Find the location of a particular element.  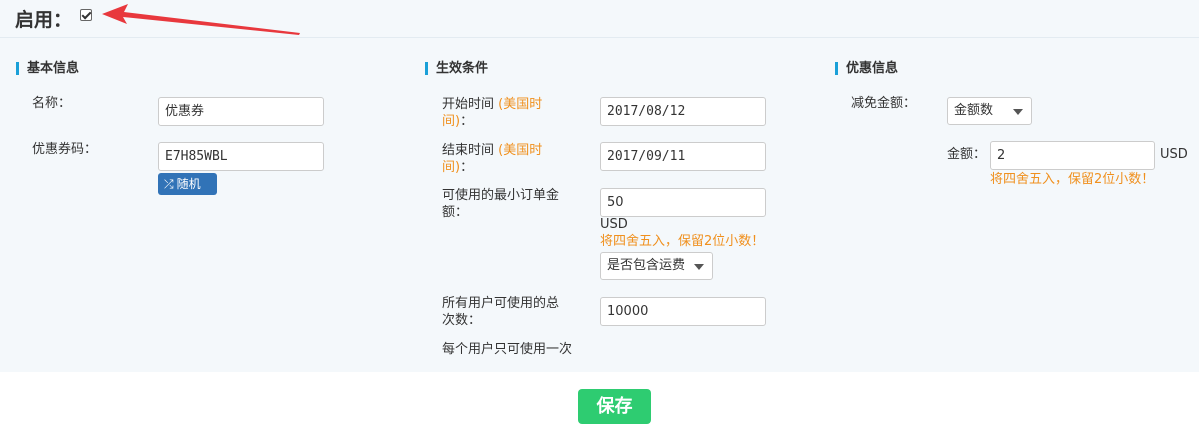

min-order-input: 50 is located at coordinates (683, 202).